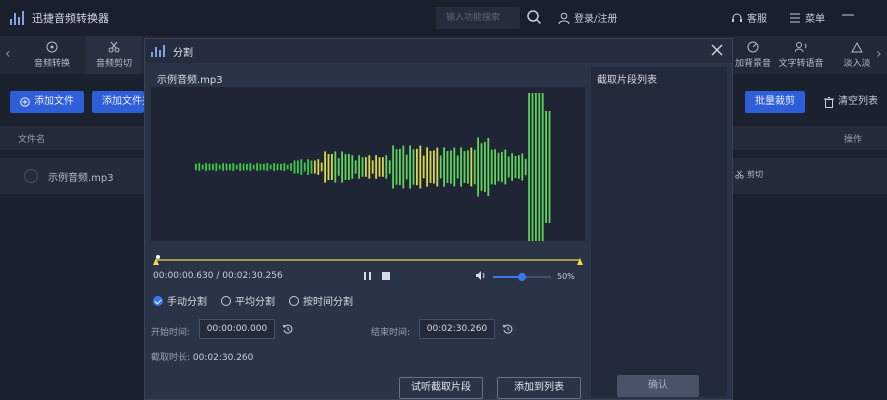 The width and height of the screenshot is (887, 400). I want to click on search-icon, so click(534, 17).